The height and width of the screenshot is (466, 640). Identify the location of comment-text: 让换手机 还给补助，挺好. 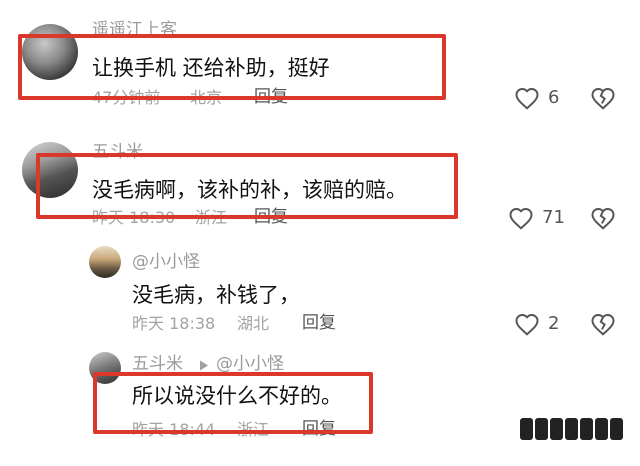
(211, 68).